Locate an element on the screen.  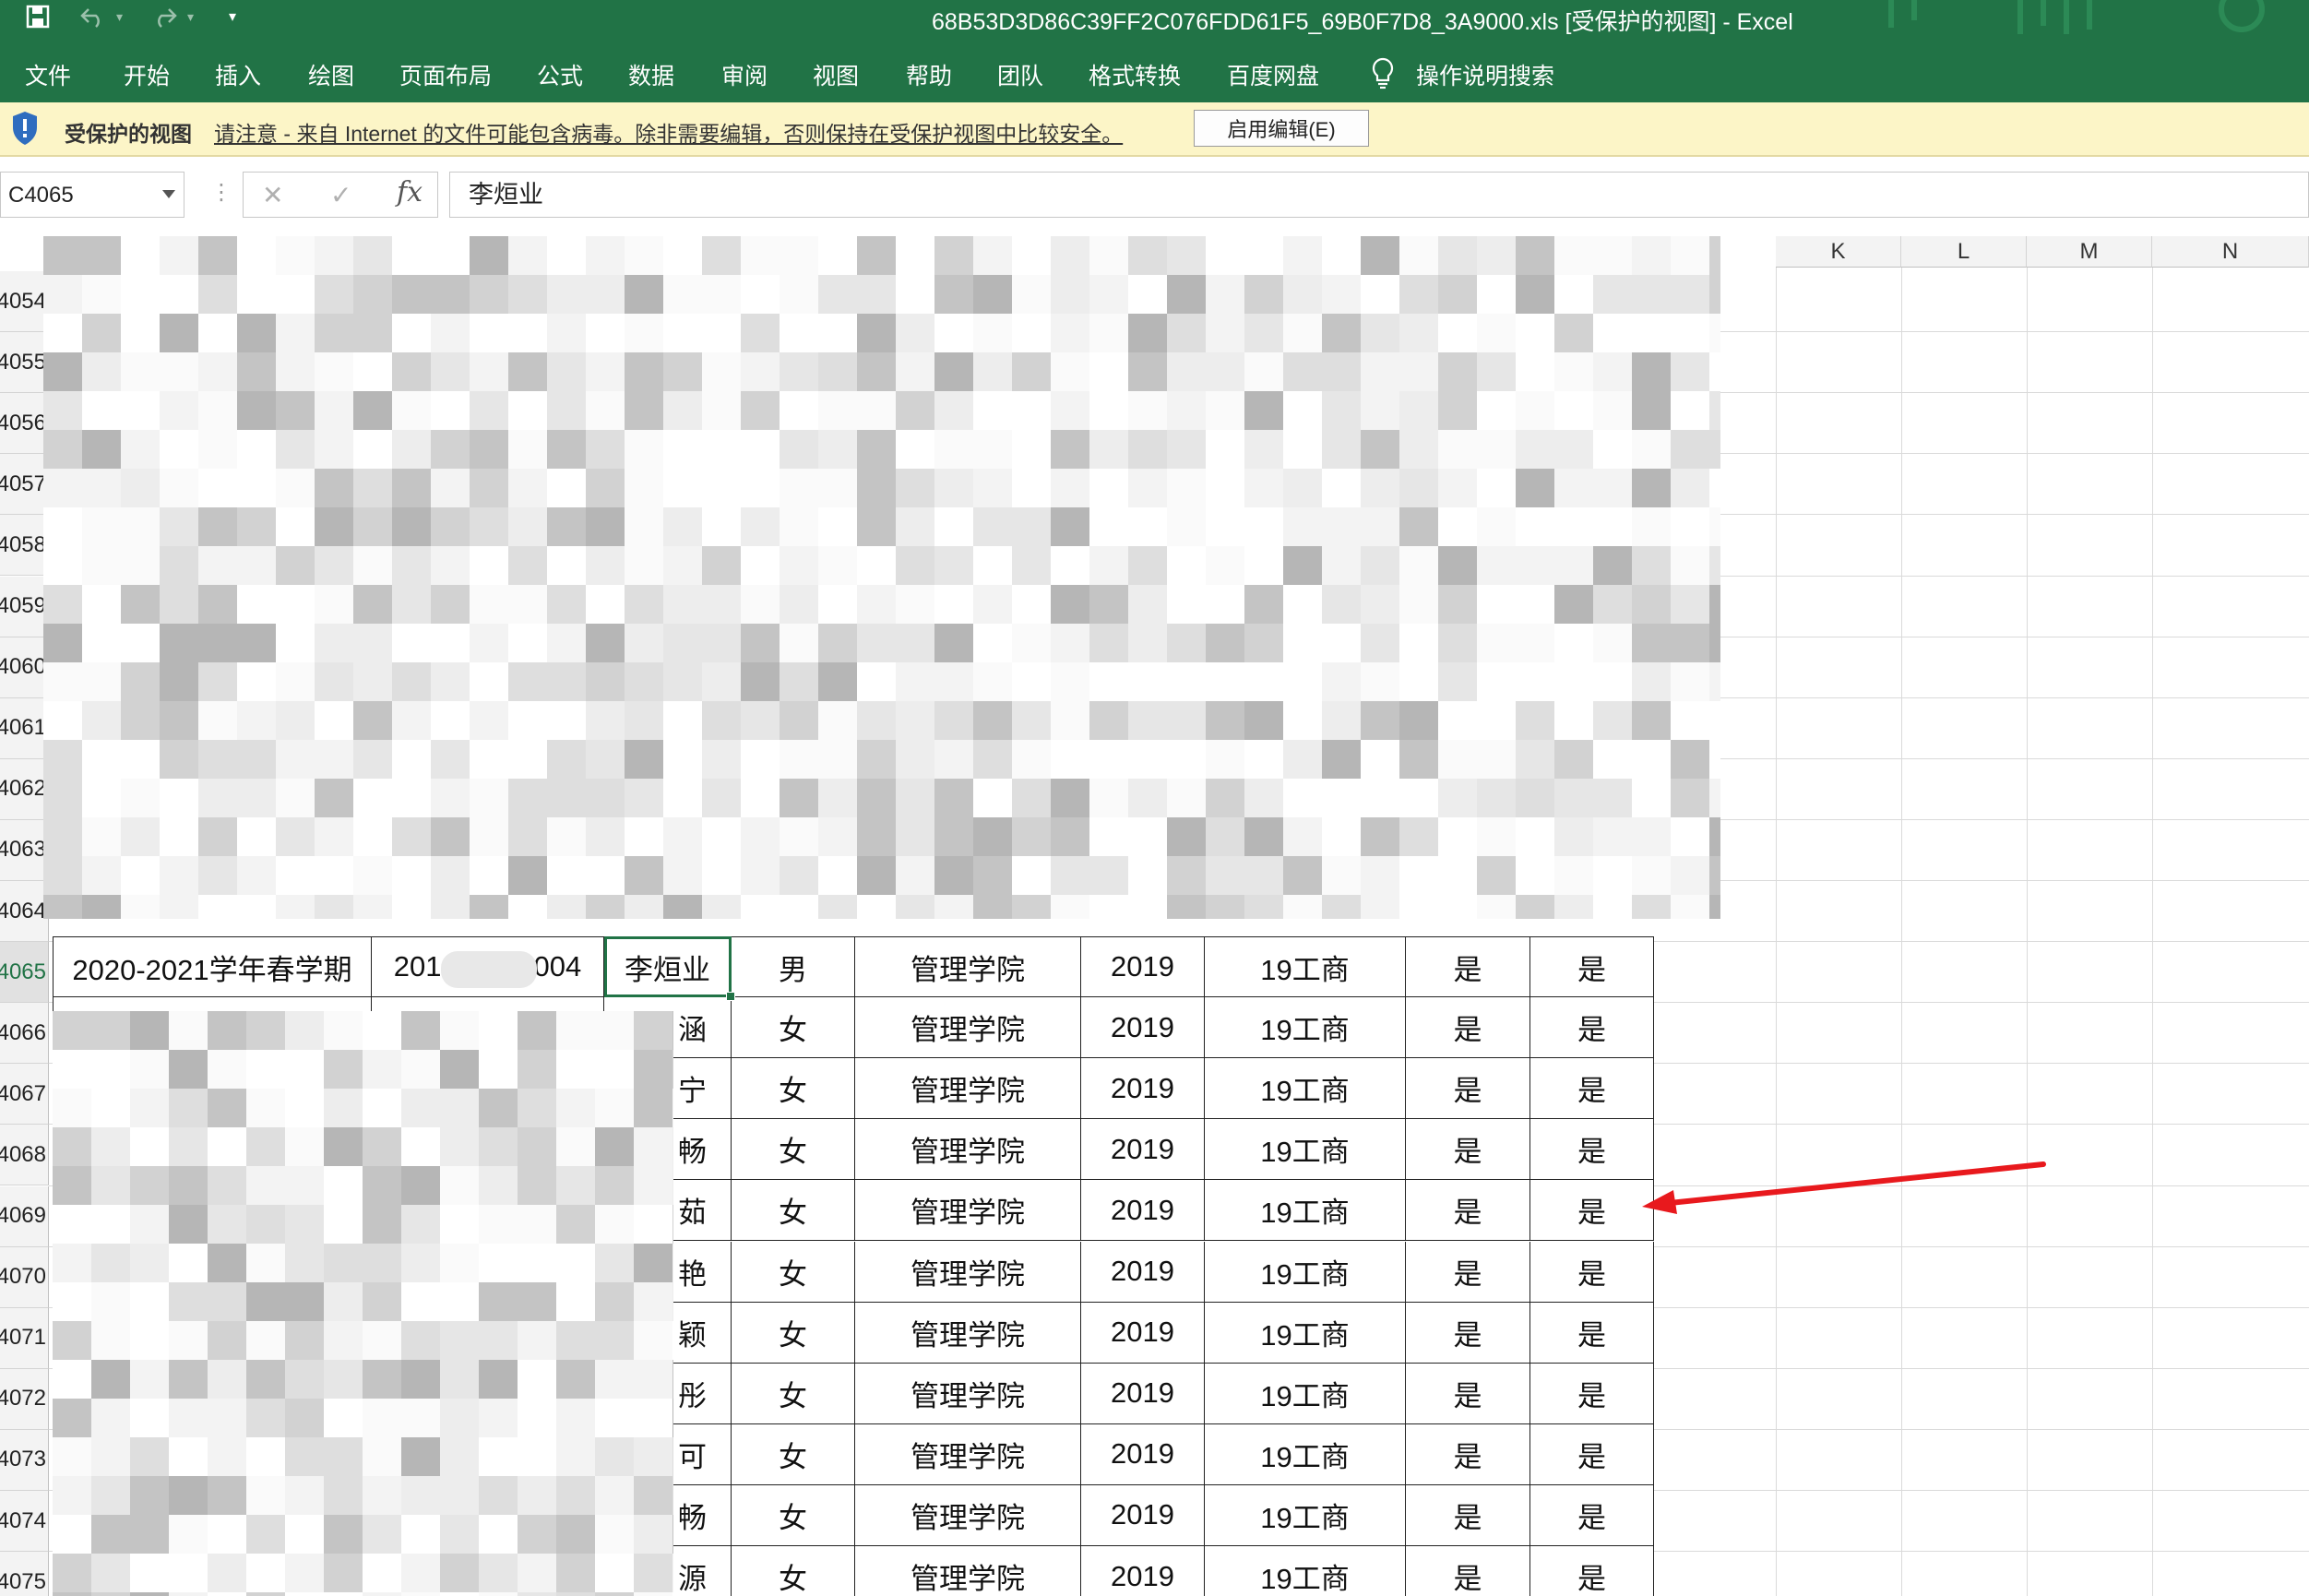
tab-file: 文件 is located at coordinates (48, 74).